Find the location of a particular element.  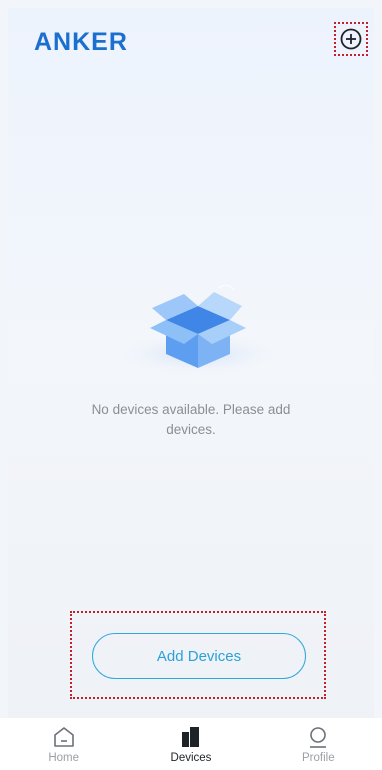

svg-text: ANKER is located at coordinates (81, 42).